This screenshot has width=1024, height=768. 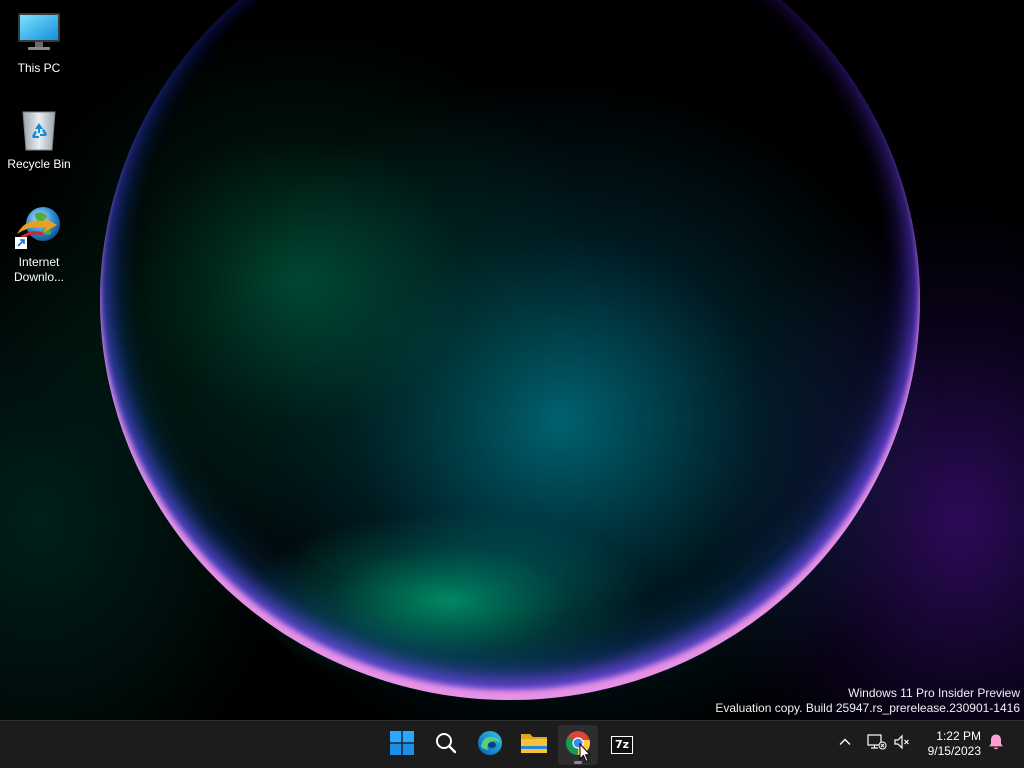 I want to click on network-status-button, so click(x=877, y=744).